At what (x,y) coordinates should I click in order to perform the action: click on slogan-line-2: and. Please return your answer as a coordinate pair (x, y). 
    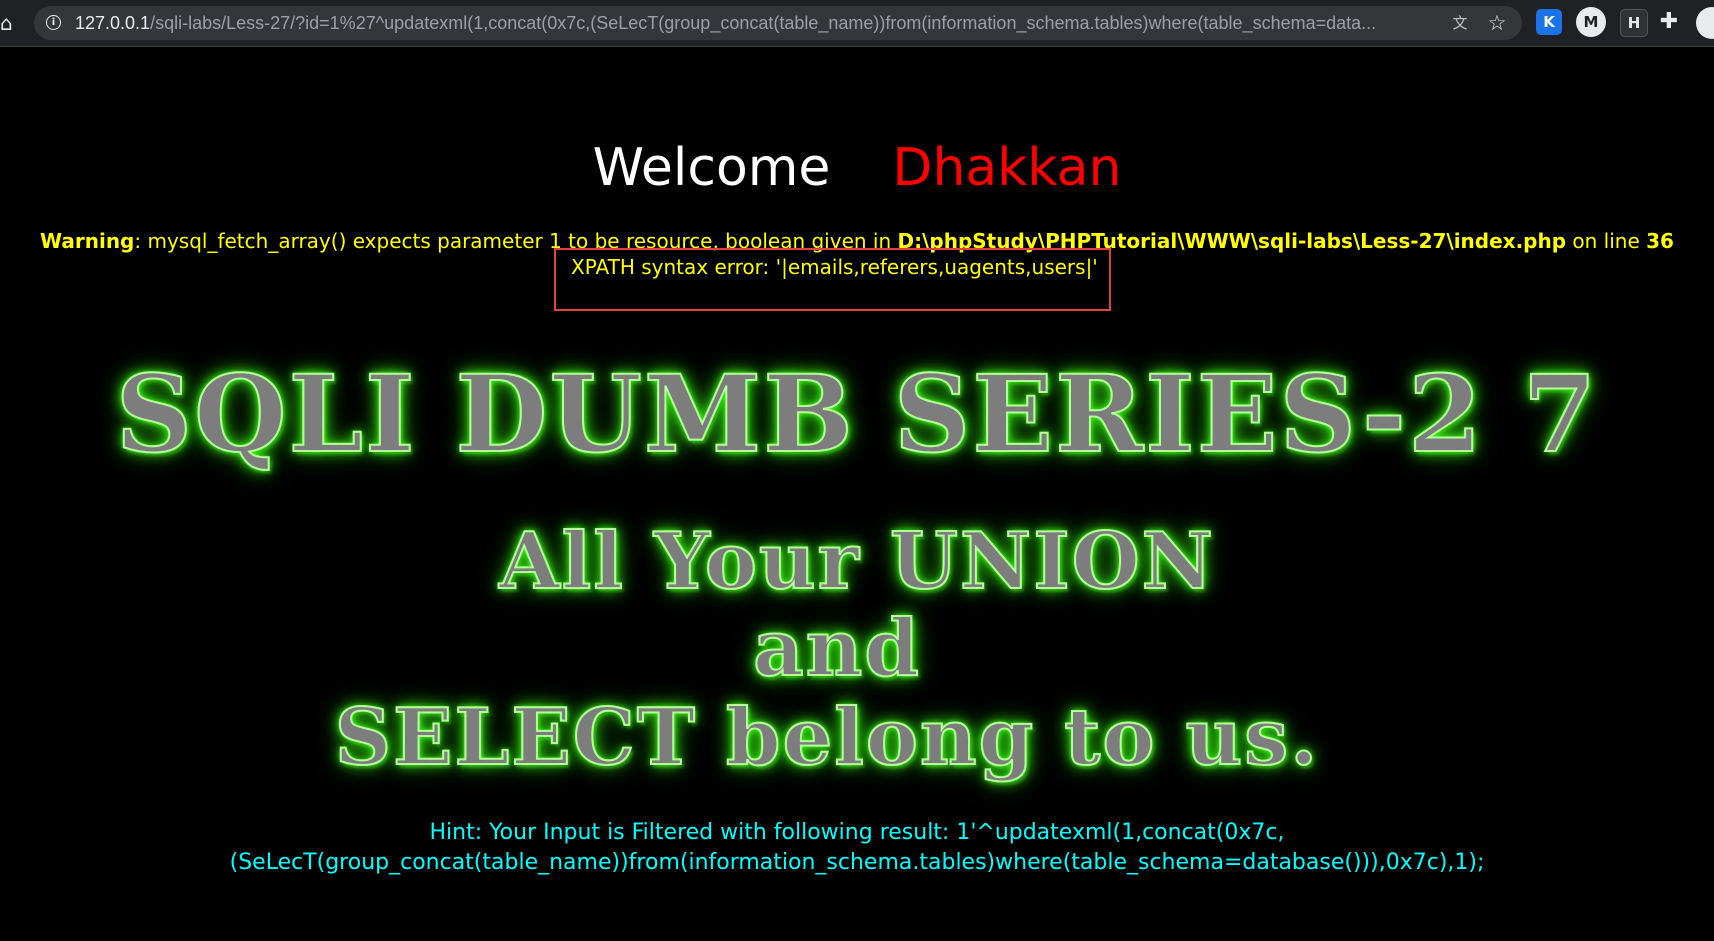
    Looking at the image, I should click on (836, 649).